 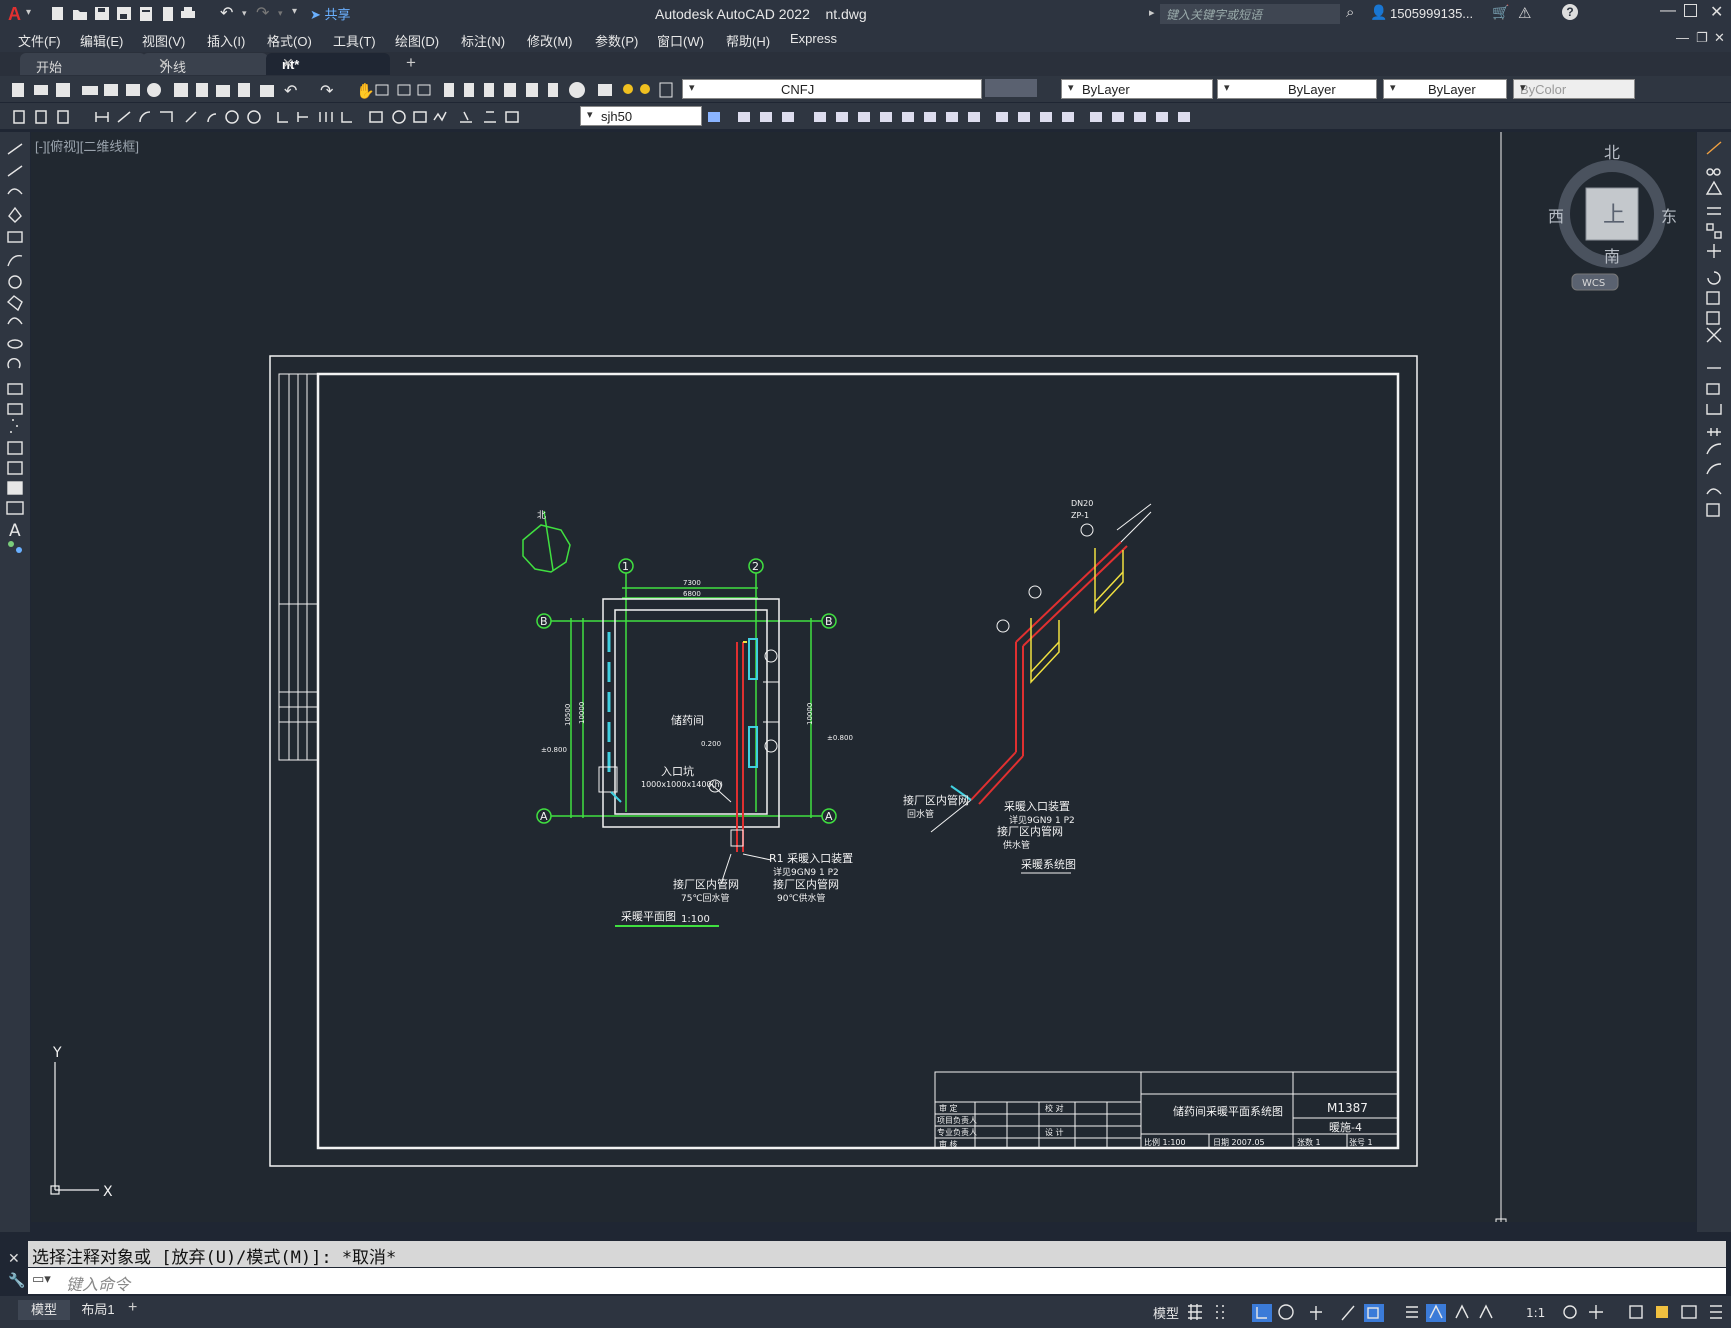 I want to click on app-logo-icon: A, so click(x=14, y=14).